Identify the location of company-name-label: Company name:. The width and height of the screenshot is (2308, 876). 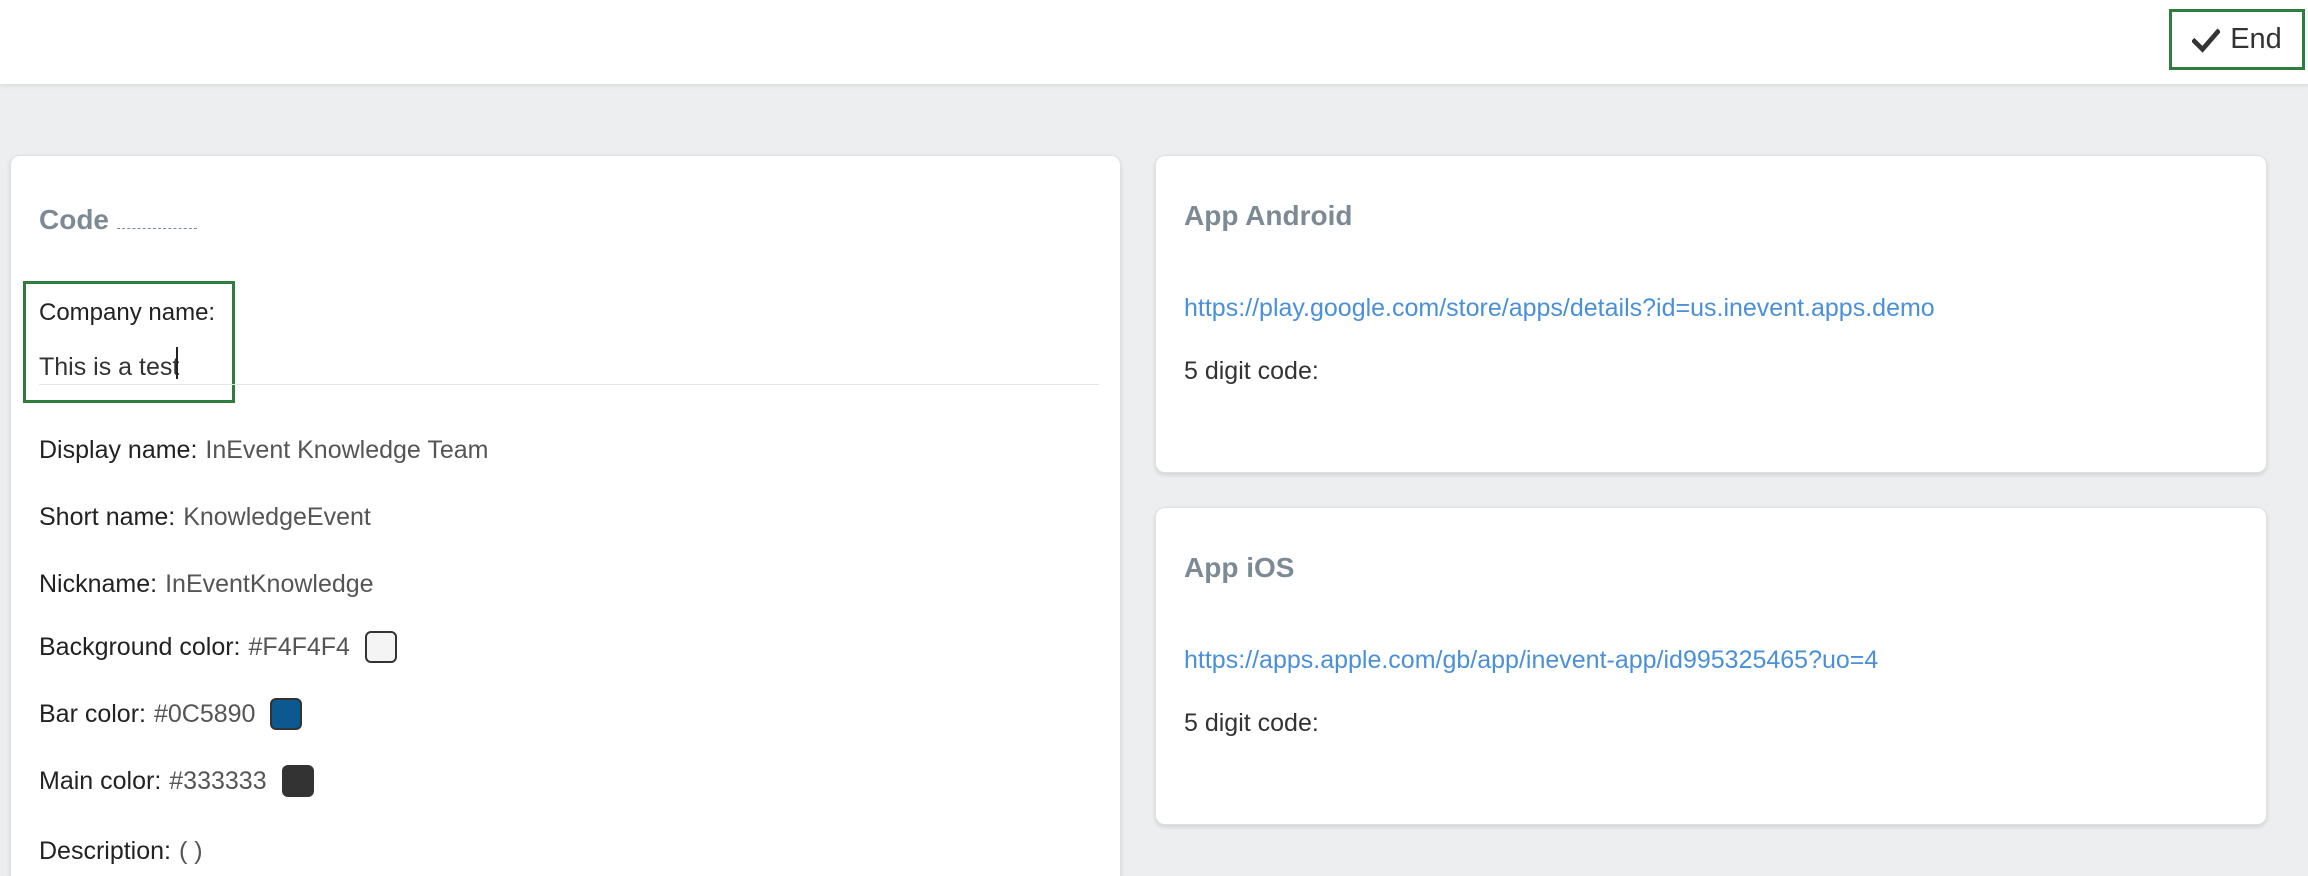
(127, 312).